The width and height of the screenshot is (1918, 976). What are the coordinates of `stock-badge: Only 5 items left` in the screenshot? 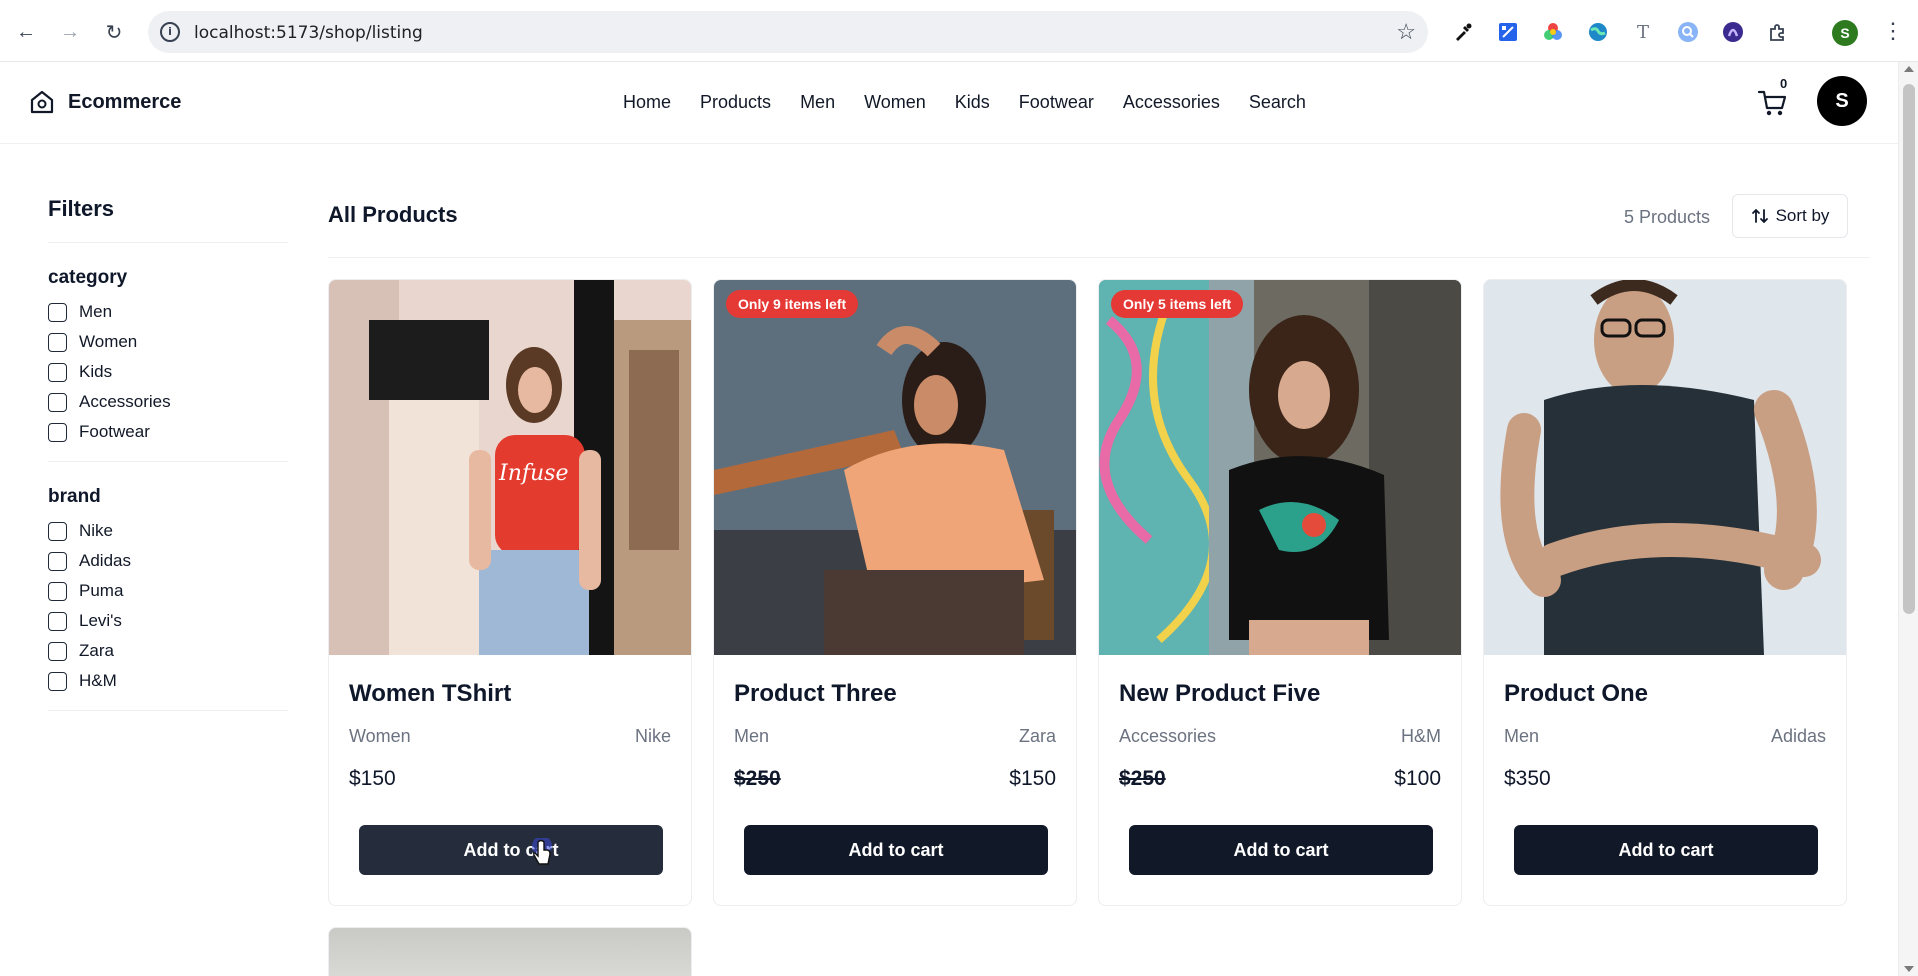 It's located at (1177, 304).